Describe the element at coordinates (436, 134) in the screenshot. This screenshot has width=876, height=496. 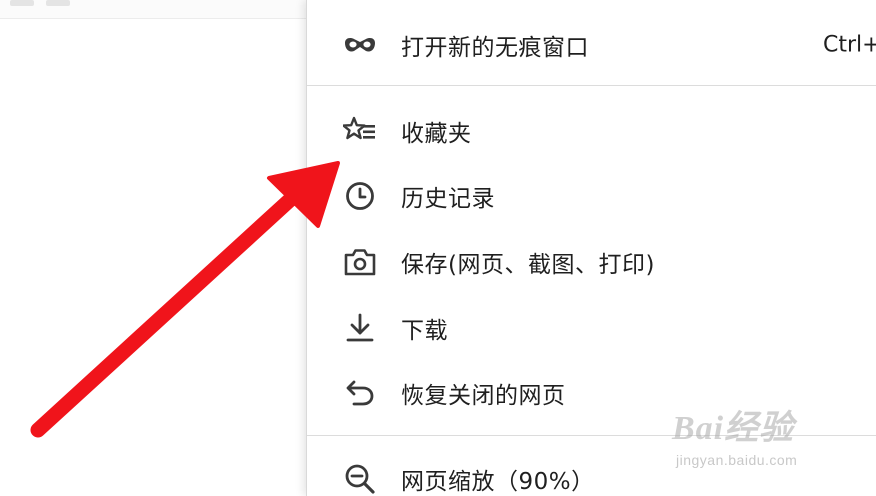
I see `menu-item-label: 收藏夹` at that location.